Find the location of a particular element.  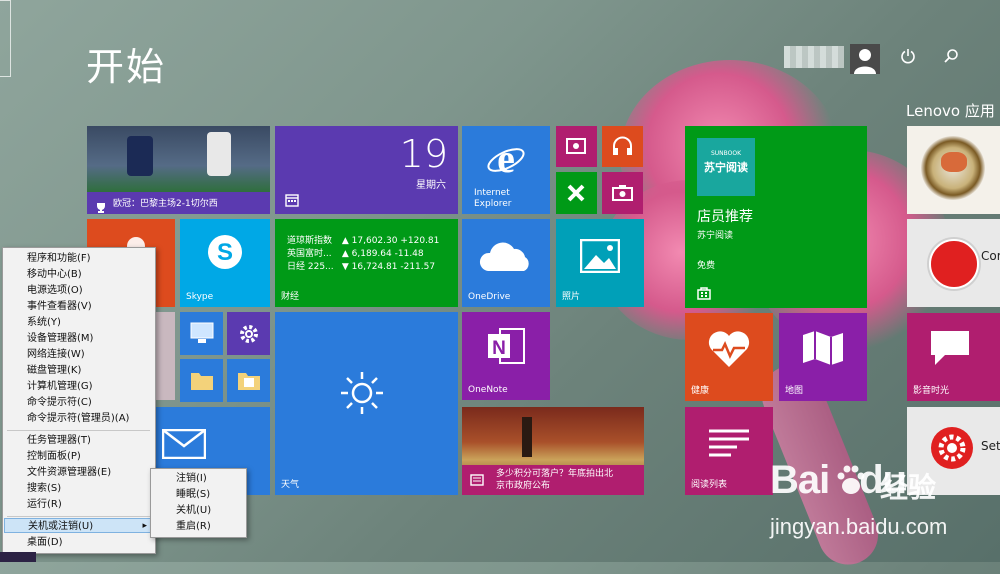

paw-icon is located at coordinates (851, 479).